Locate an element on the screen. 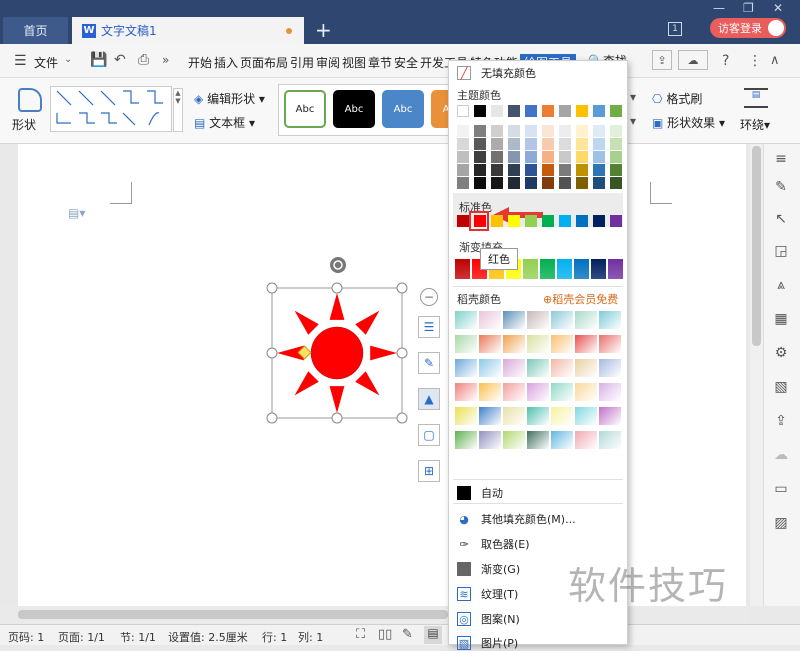 This screenshot has width=800, height=651. collapse-tools-icon: − is located at coordinates (429, 297).